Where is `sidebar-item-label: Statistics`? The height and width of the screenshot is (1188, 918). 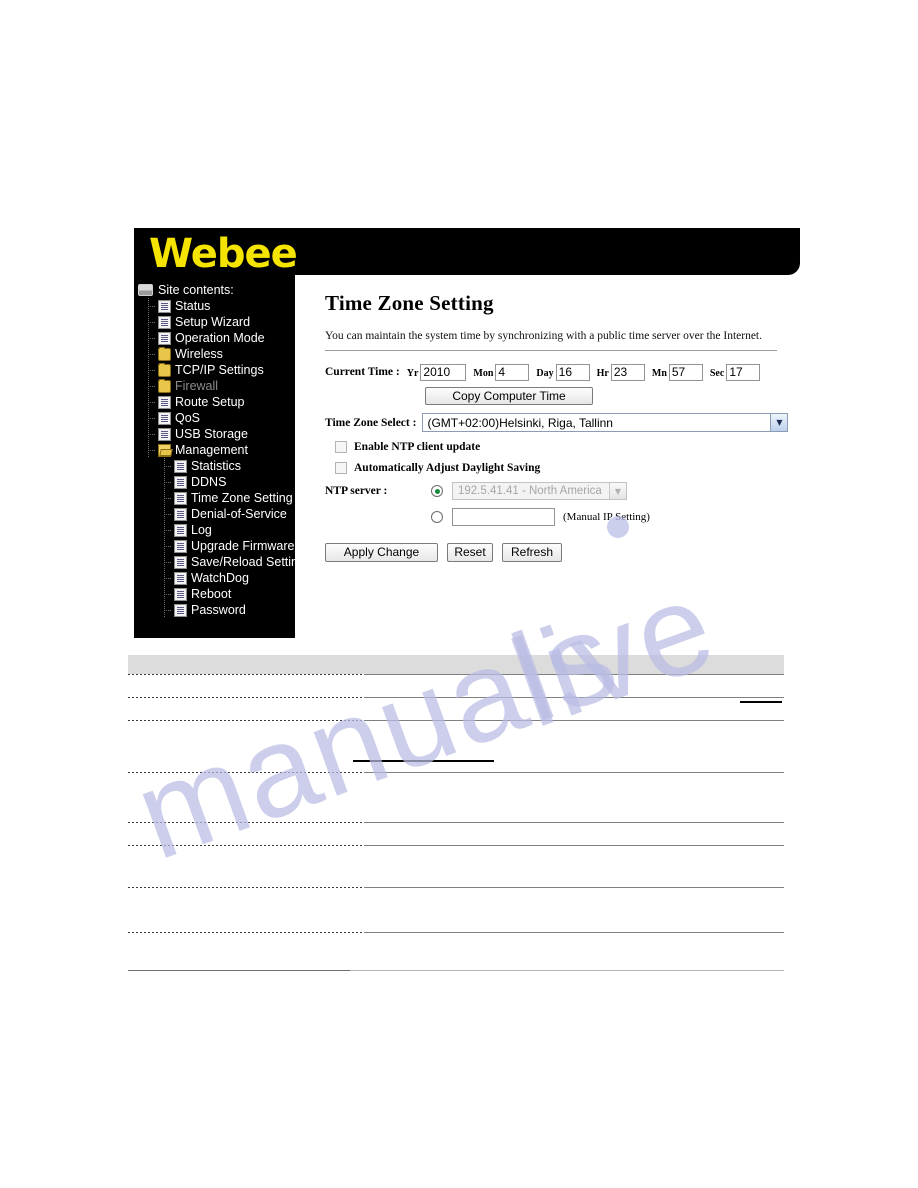 sidebar-item-label: Statistics is located at coordinates (216, 466).